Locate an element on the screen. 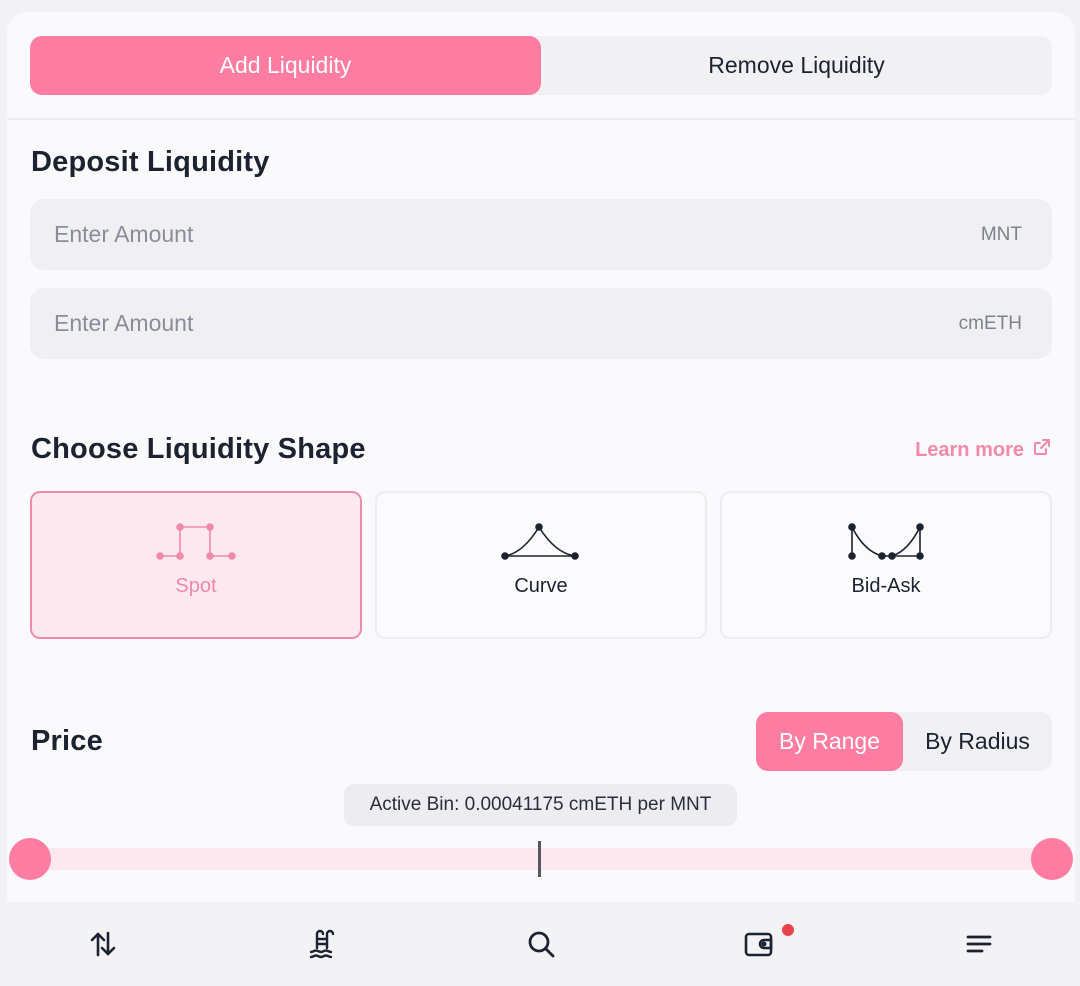 The width and height of the screenshot is (1080, 986). liquidity-shape-heading: Choose Liquidity Shape is located at coordinates (198, 449).